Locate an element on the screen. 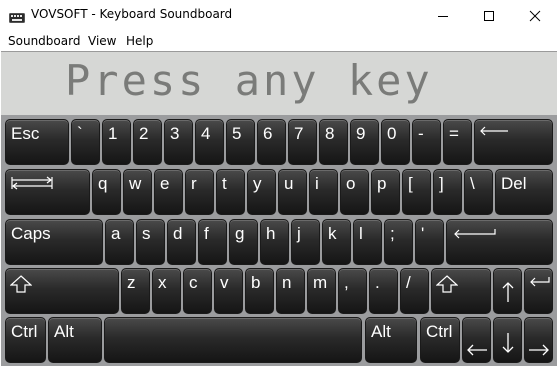 The width and height of the screenshot is (558, 366). key-esc: Esc is located at coordinates (37, 142).